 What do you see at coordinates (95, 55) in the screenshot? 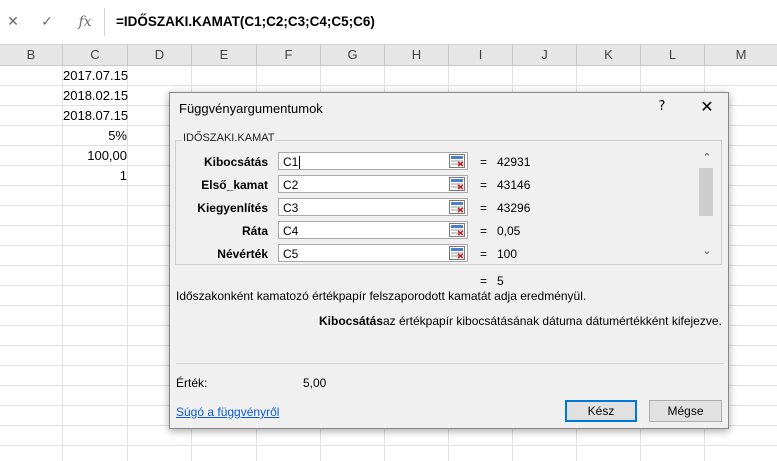
I see `column-header-c: C` at bounding box center [95, 55].